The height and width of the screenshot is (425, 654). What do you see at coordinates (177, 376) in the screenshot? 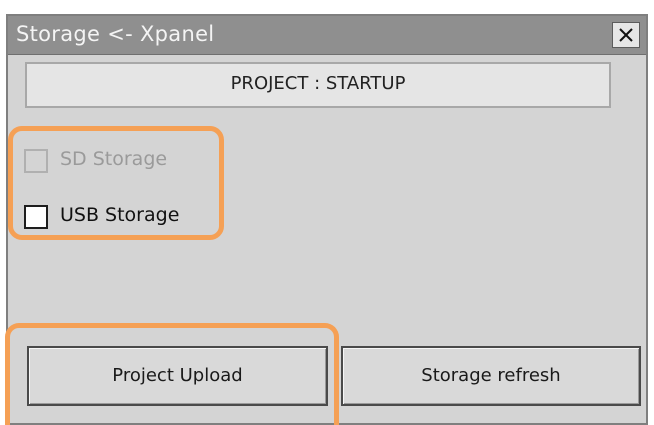
I see `project-upload-button: Project Upload` at bounding box center [177, 376].